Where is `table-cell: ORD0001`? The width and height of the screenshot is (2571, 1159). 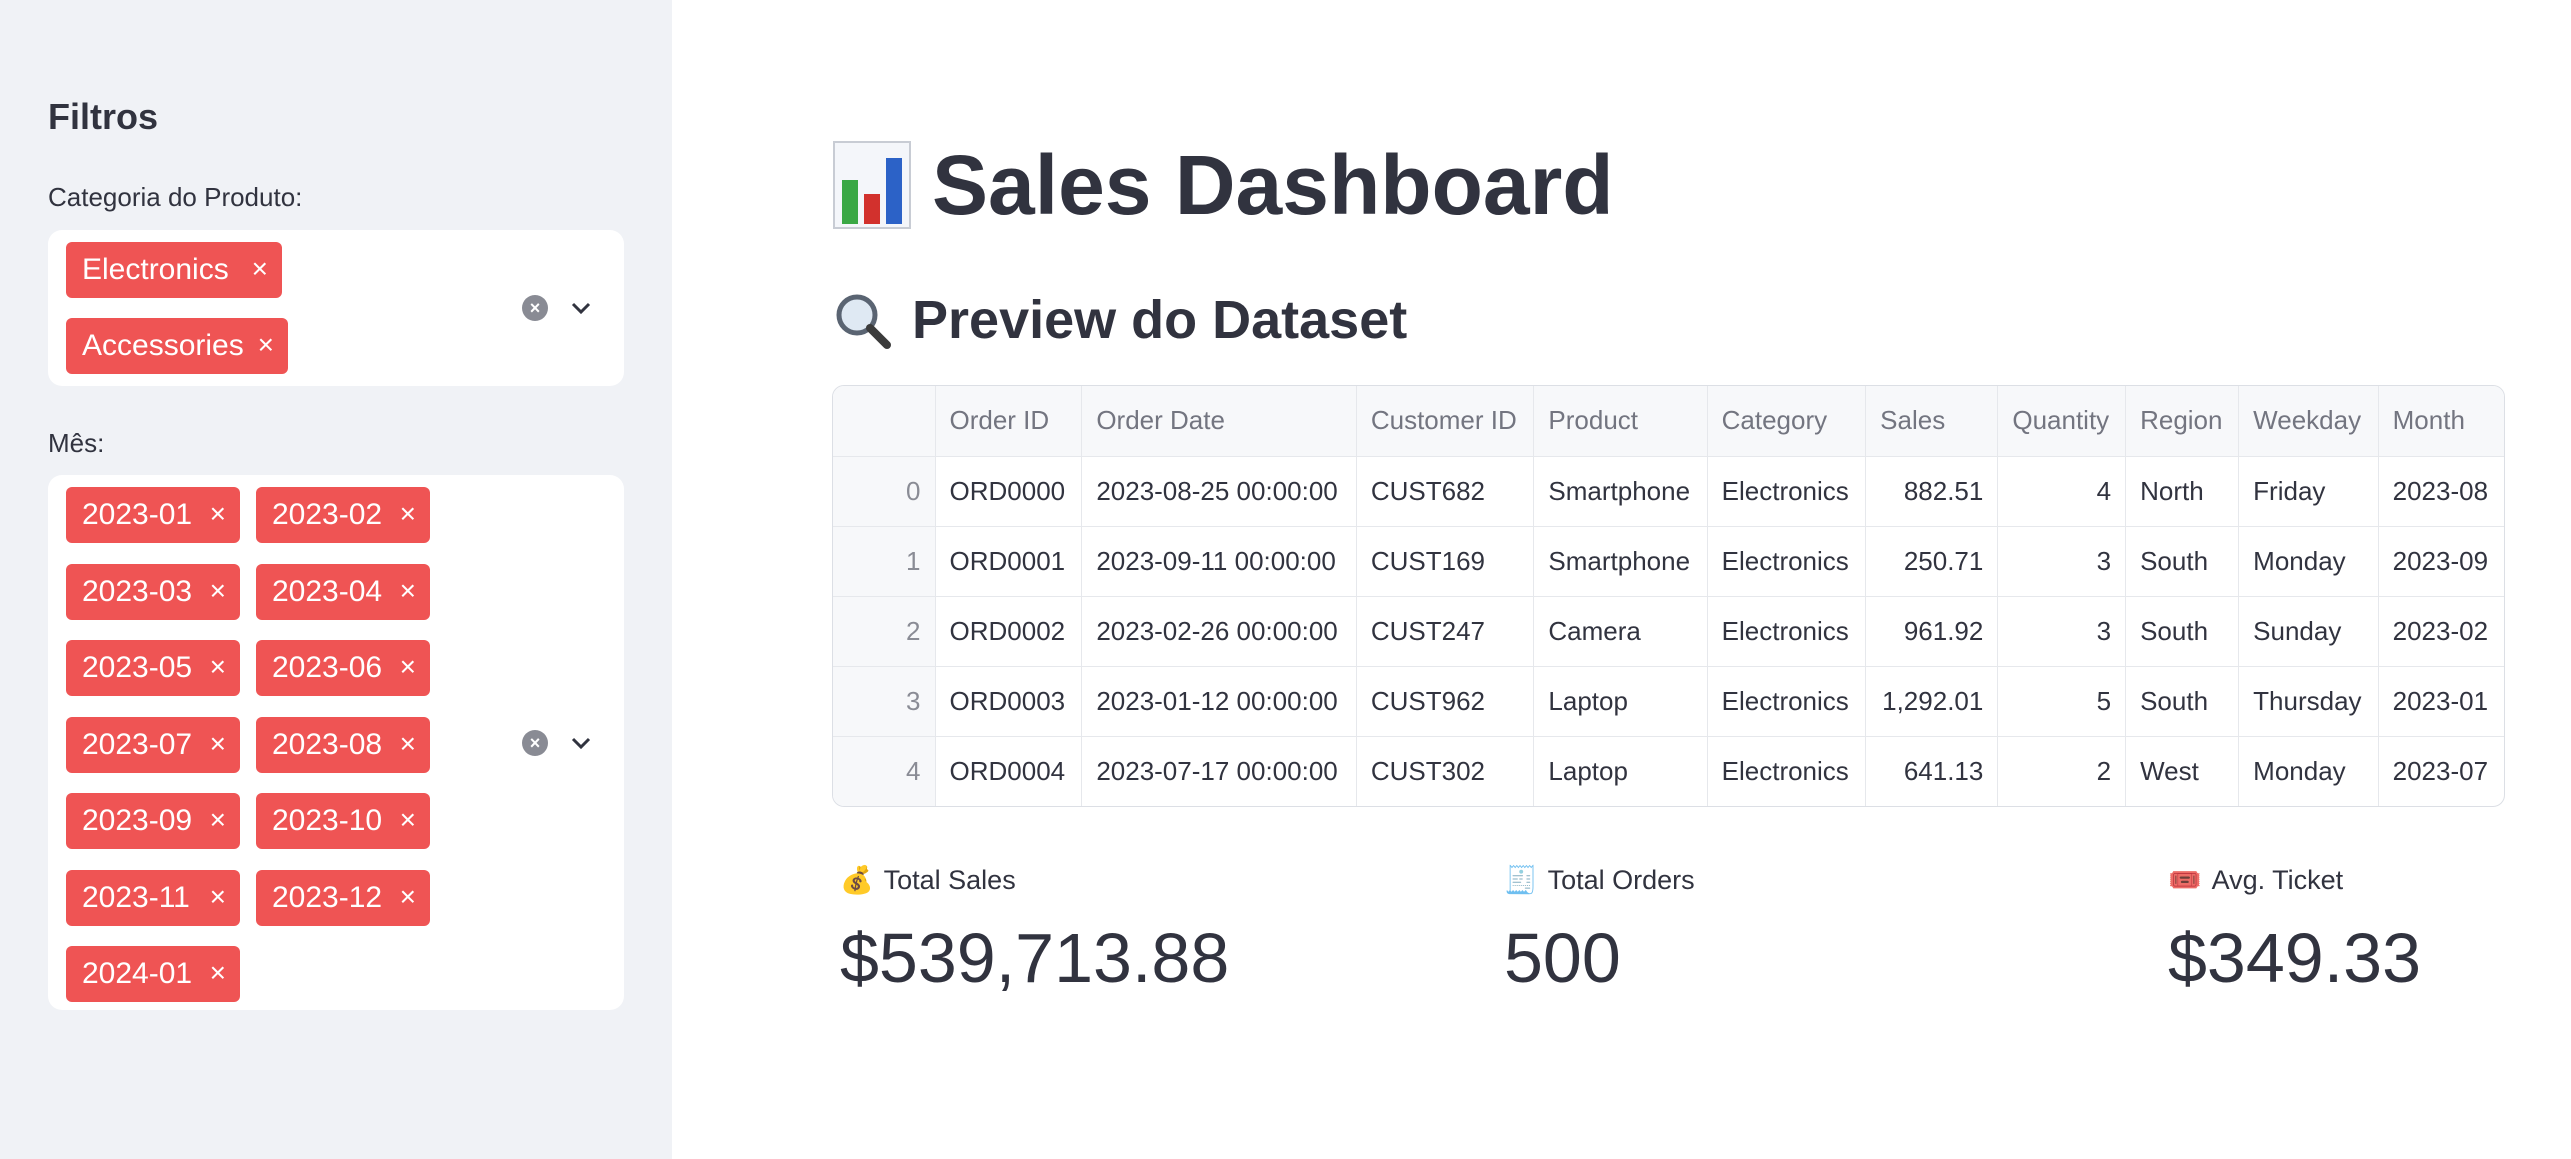
table-cell: ORD0001 is located at coordinates (1009, 561).